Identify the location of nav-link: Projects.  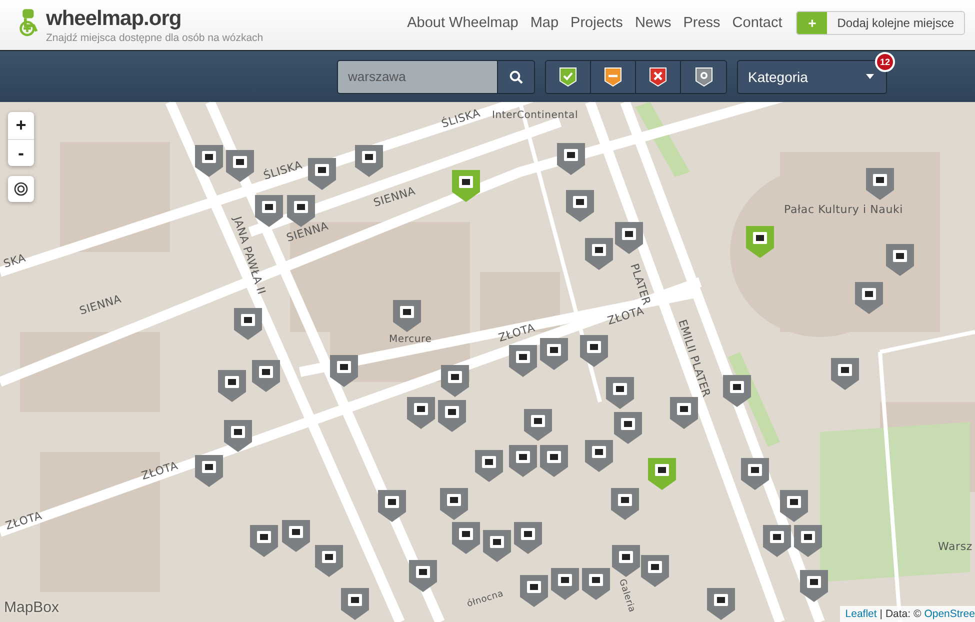
(596, 23).